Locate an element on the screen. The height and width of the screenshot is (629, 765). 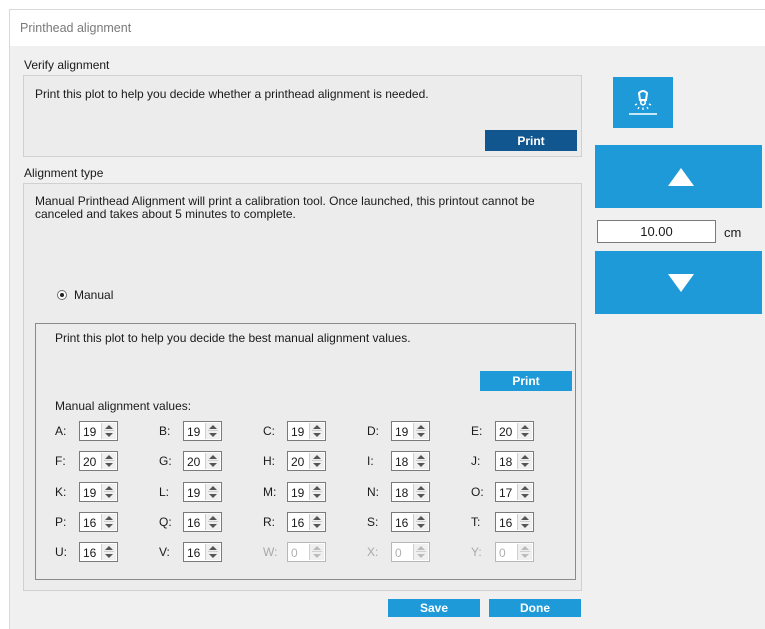
verify-print-button: Print is located at coordinates (531, 140).